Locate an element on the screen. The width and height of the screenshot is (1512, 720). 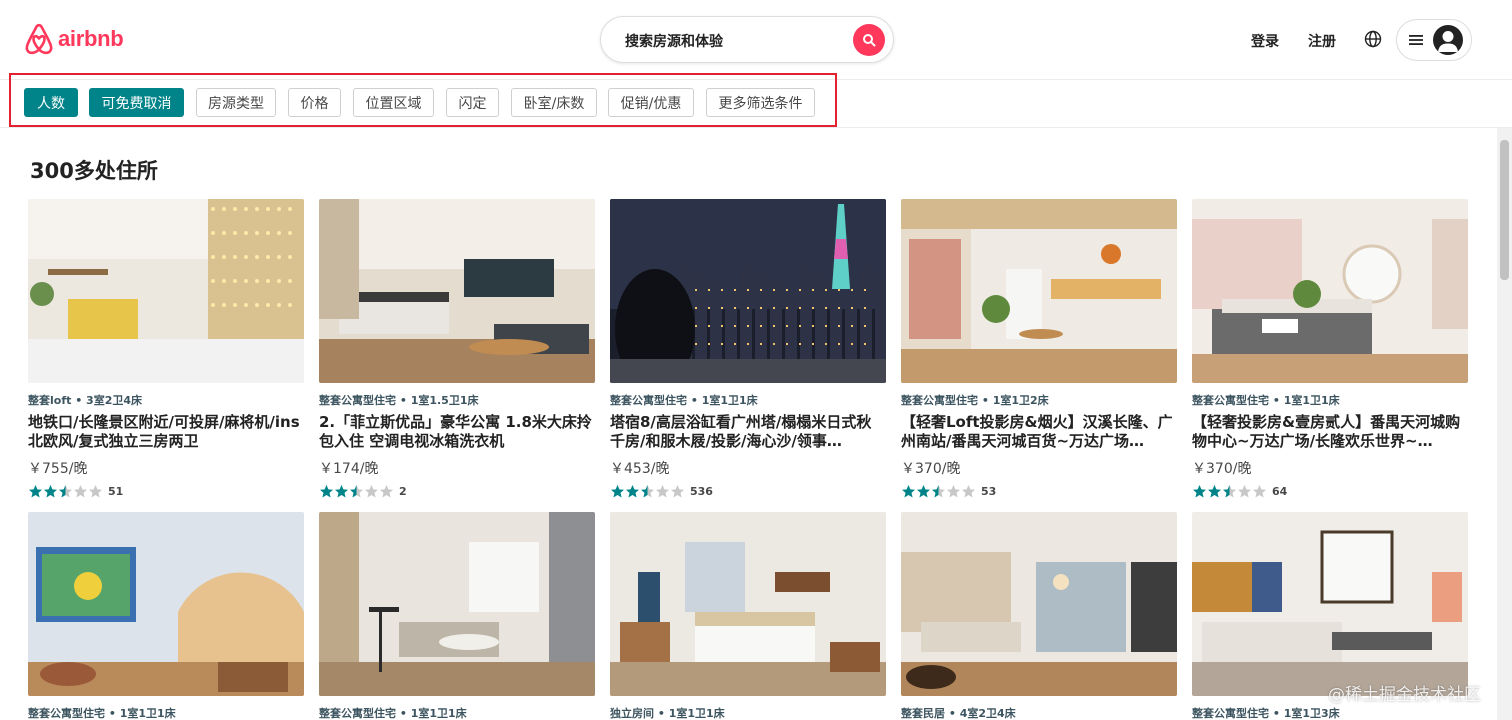
listing-card: 独立房间 • 1室1卫1床 is located at coordinates (748, 616).